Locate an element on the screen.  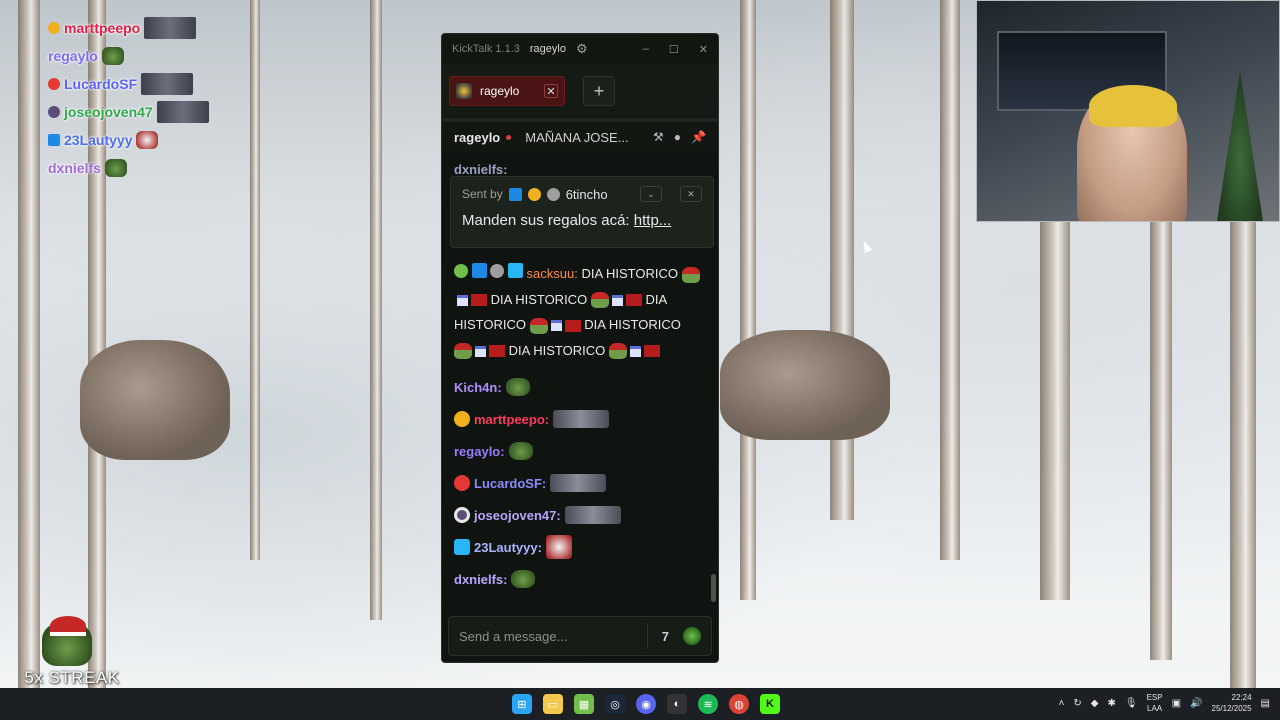
pin-icon: 📌 is located at coordinates (698, 137).